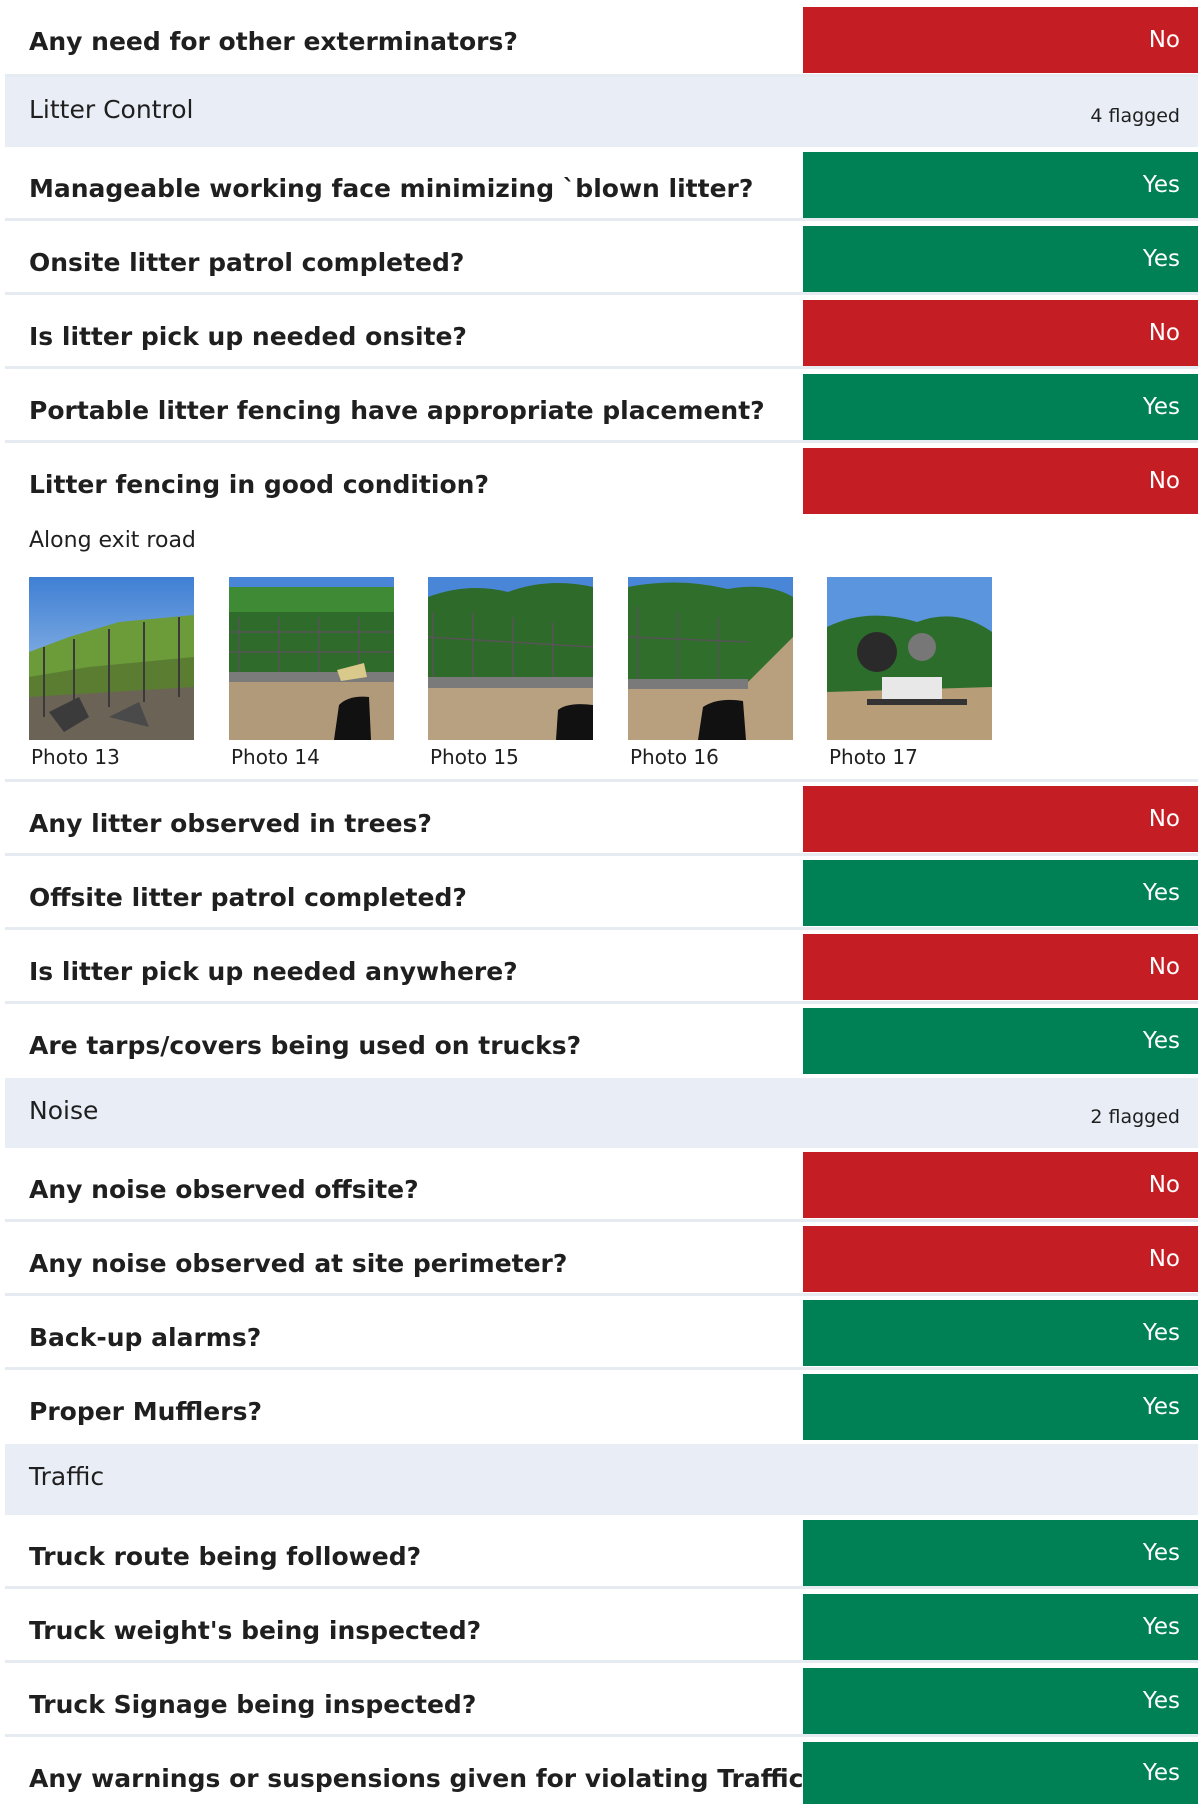  What do you see at coordinates (75, 757) in the screenshot?
I see `photo-caption: Photo 13` at bounding box center [75, 757].